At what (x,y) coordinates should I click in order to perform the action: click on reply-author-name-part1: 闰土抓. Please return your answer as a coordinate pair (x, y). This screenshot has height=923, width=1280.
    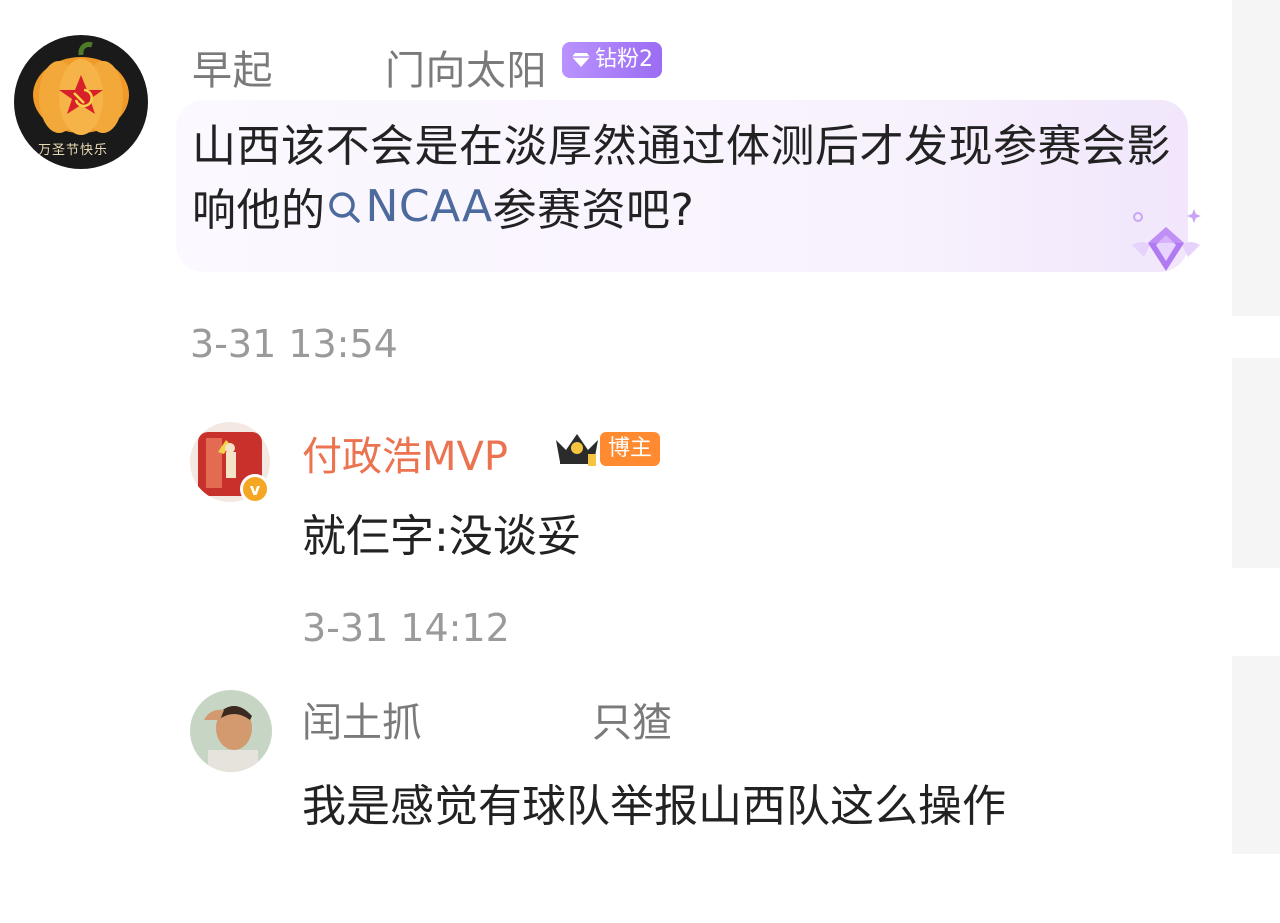
    Looking at the image, I should click on (362, 723).